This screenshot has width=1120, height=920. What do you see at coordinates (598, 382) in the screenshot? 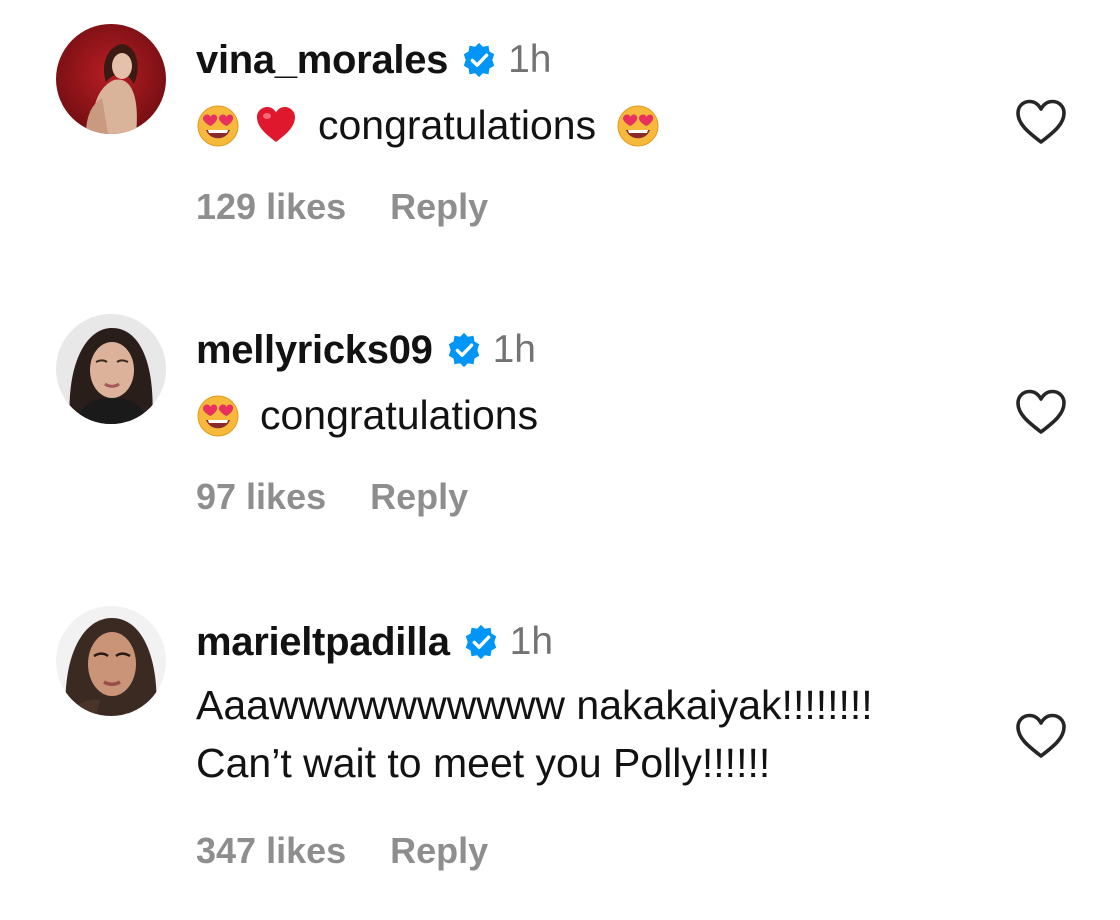
I see `comment-content: mellyricks09 1h congratulations` at bounding box center [598, 382].